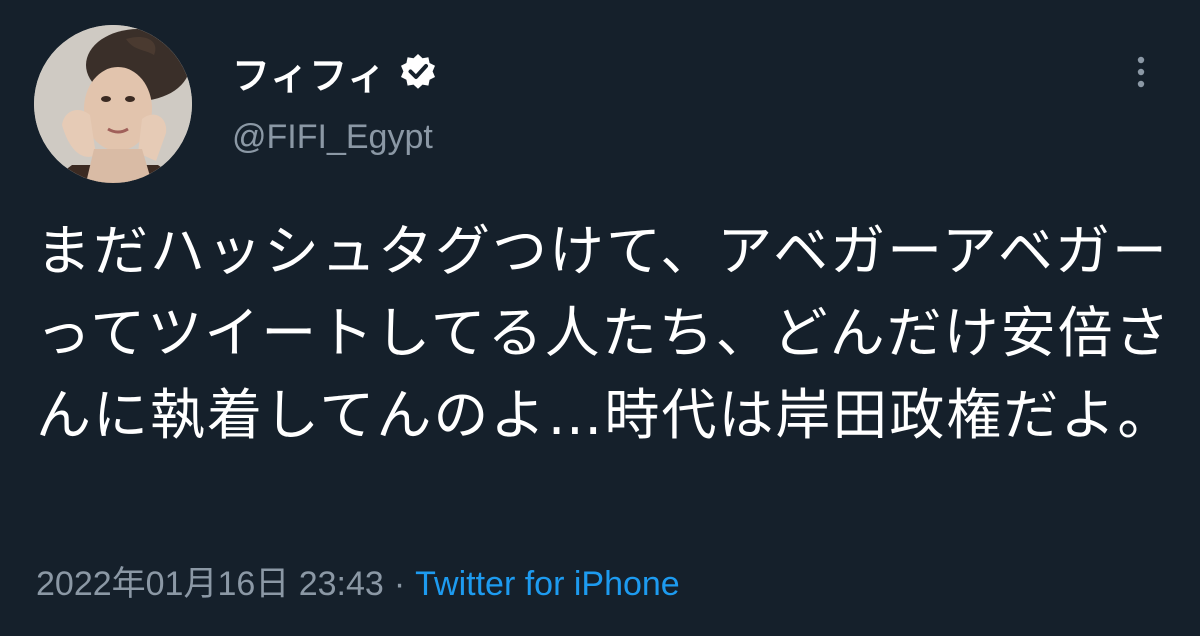 Image resolution: width=1200 pixels, height=636 pixels. What do you see at coordinates (332, 137) in the screenshot?
I see `user-handle: @FIFI_Egypt` at bounding box center [332, 137].